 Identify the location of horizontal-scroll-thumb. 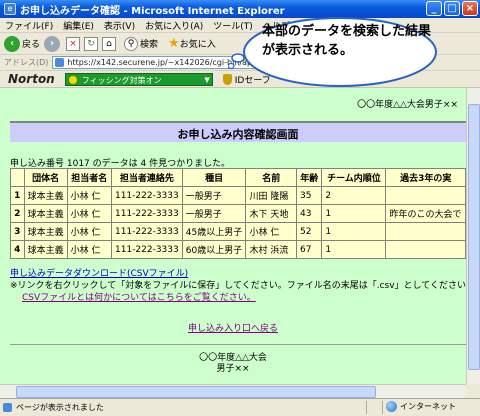
(196, 392).